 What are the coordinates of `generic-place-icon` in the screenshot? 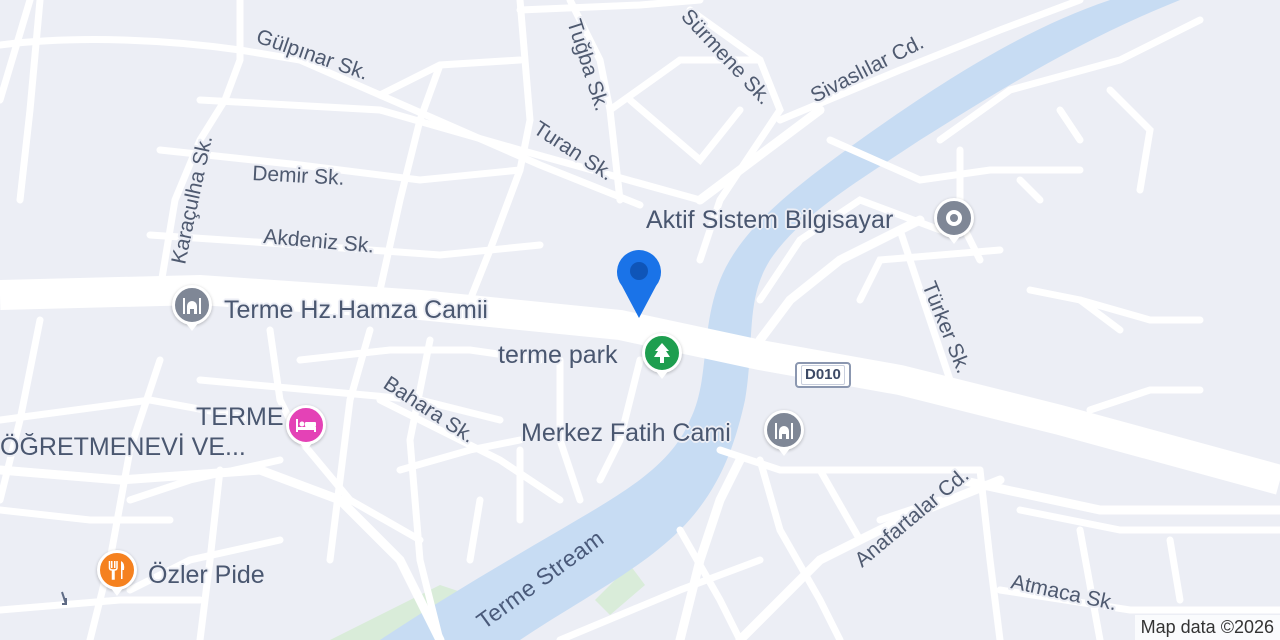 It's located at (954, 218).